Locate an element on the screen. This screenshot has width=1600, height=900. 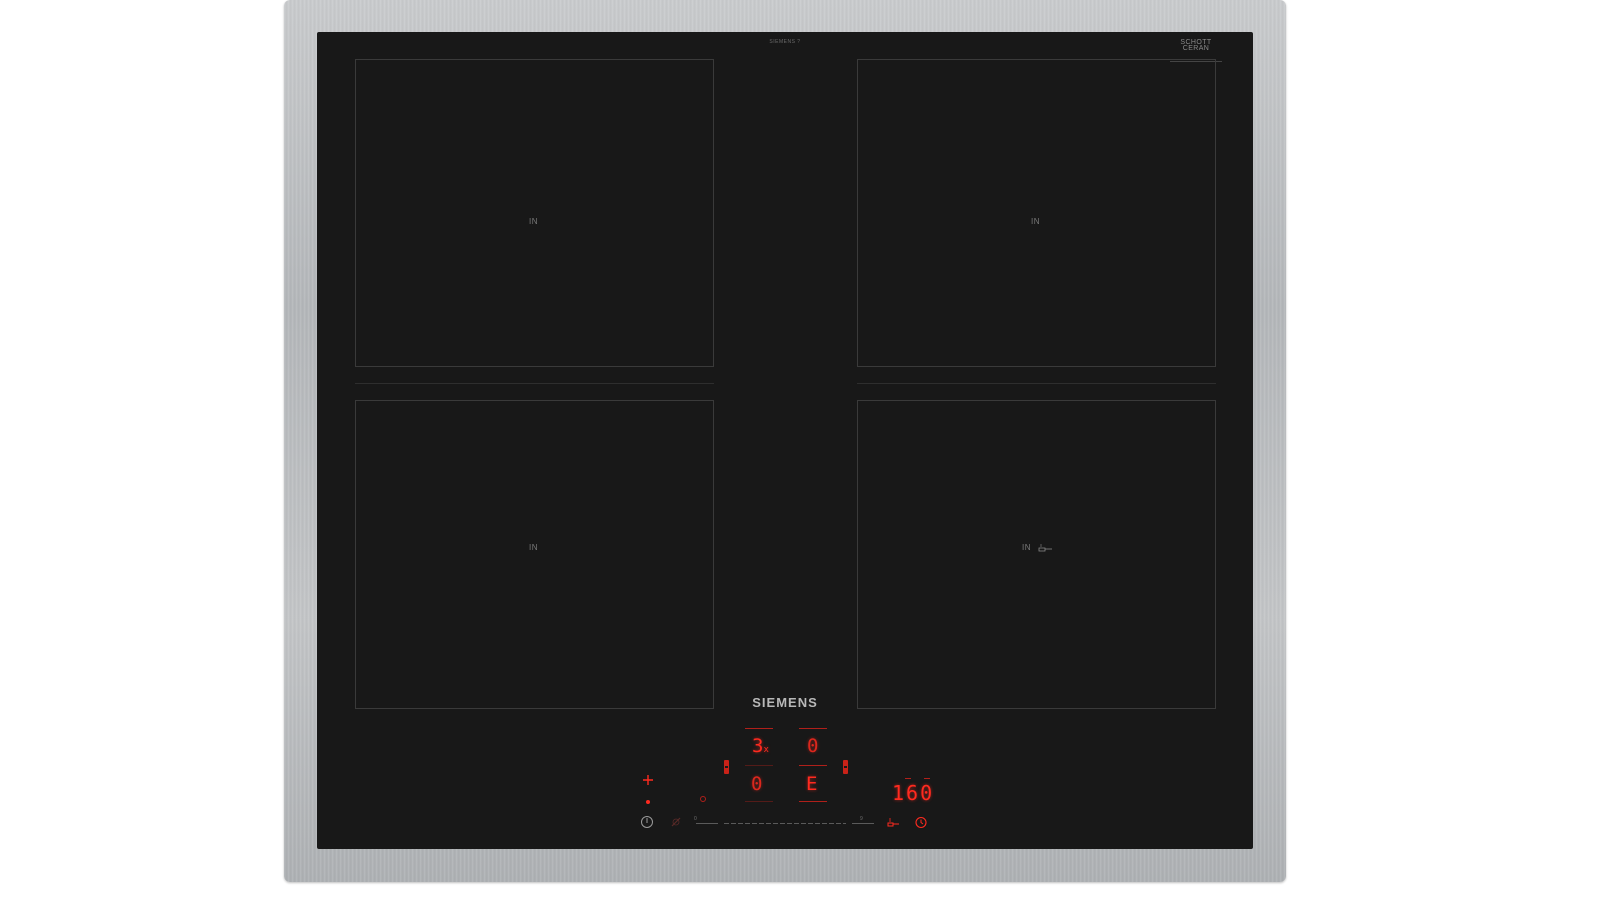
top-marking: SIEMENS ? is located at coordinates (785, 42).